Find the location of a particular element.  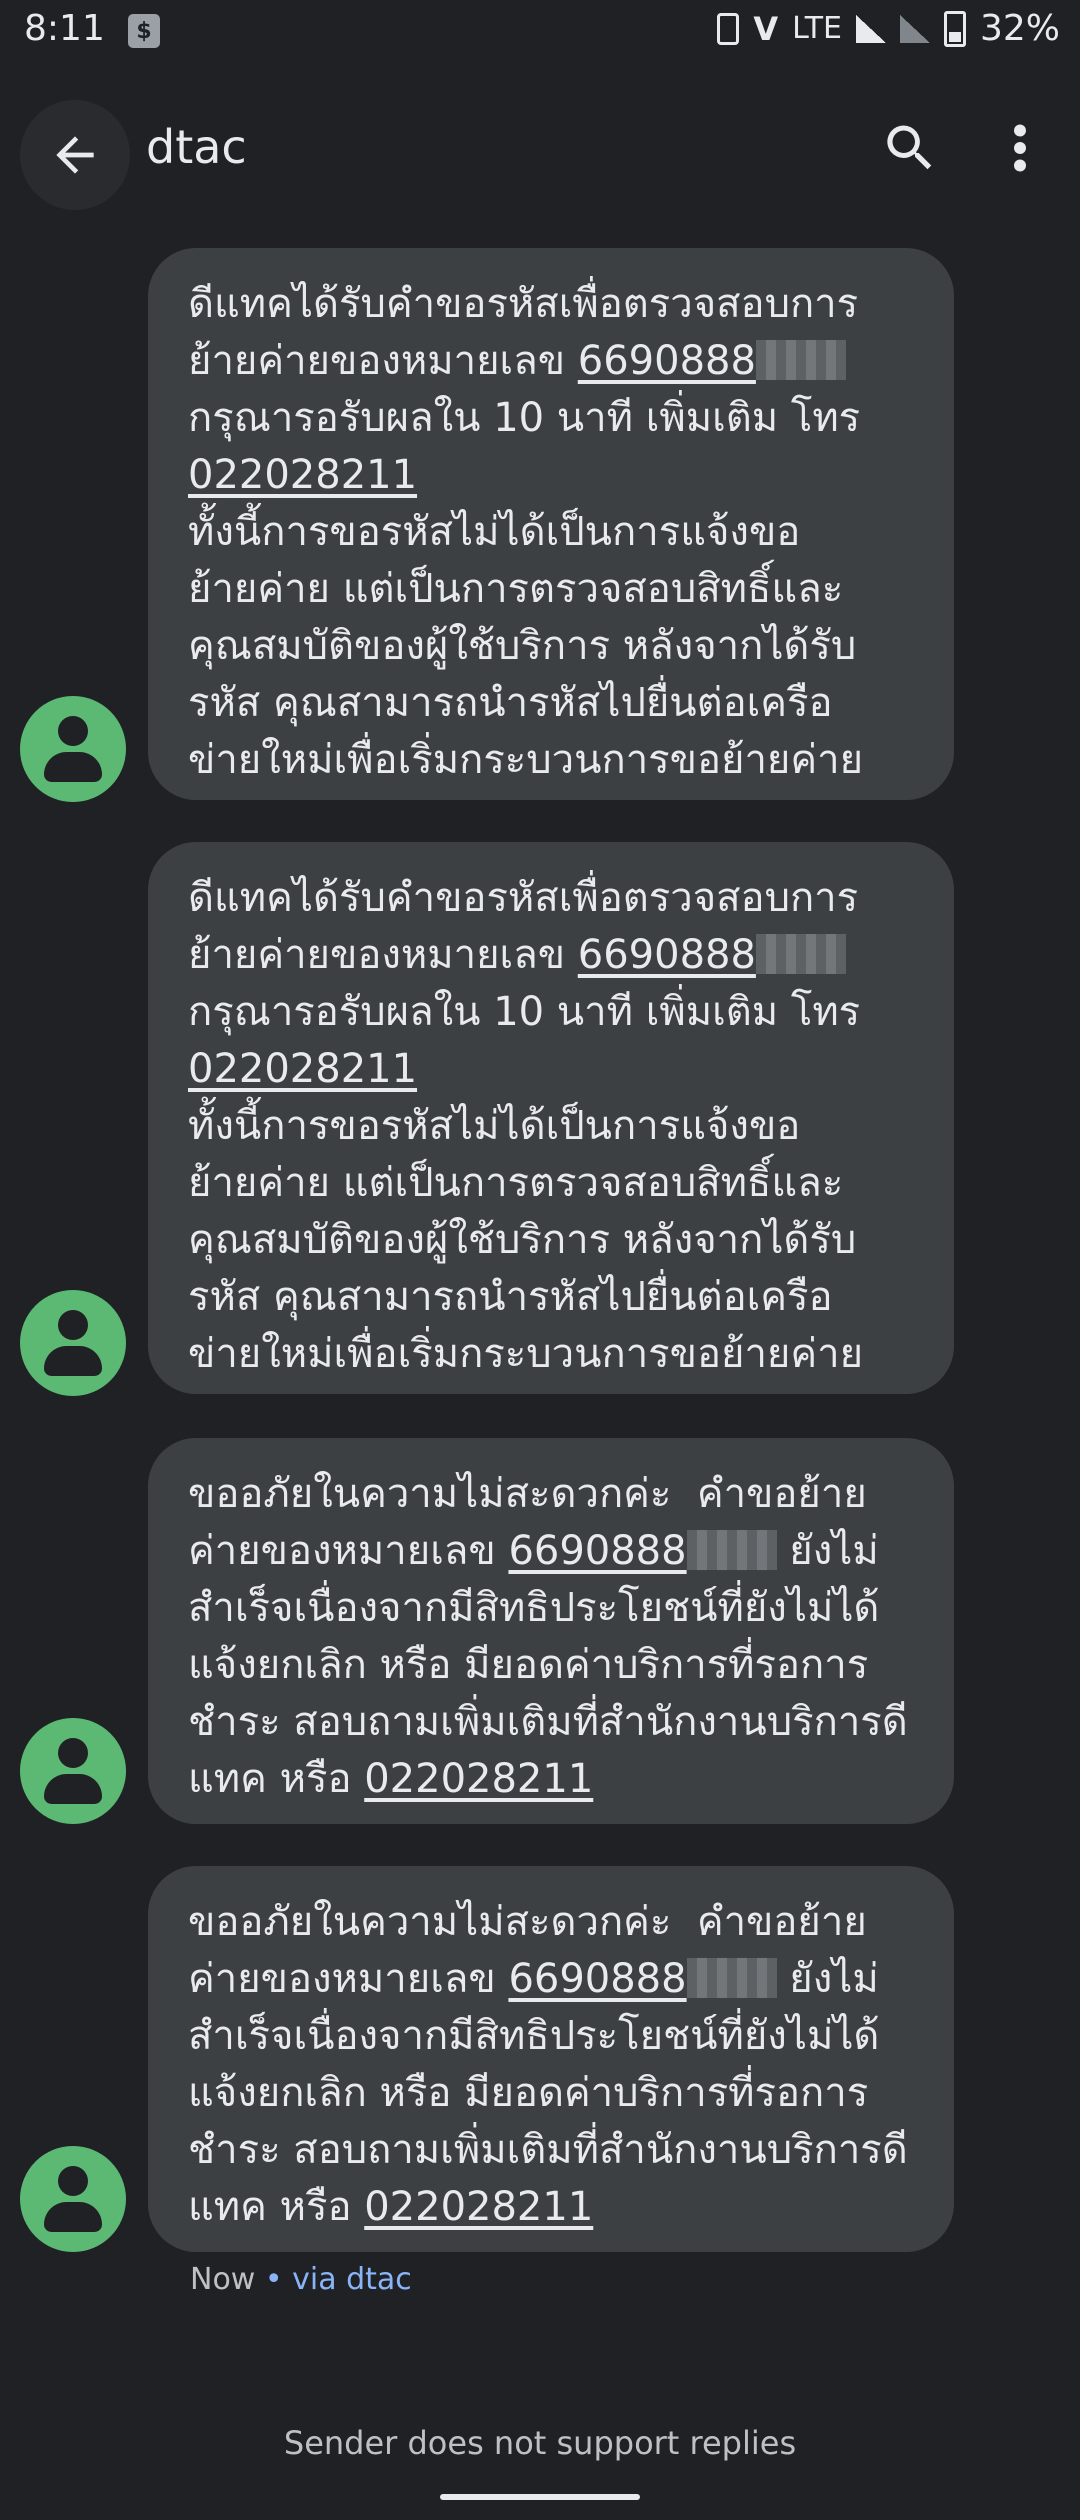

search-icon is located at coordinates (910, 148).